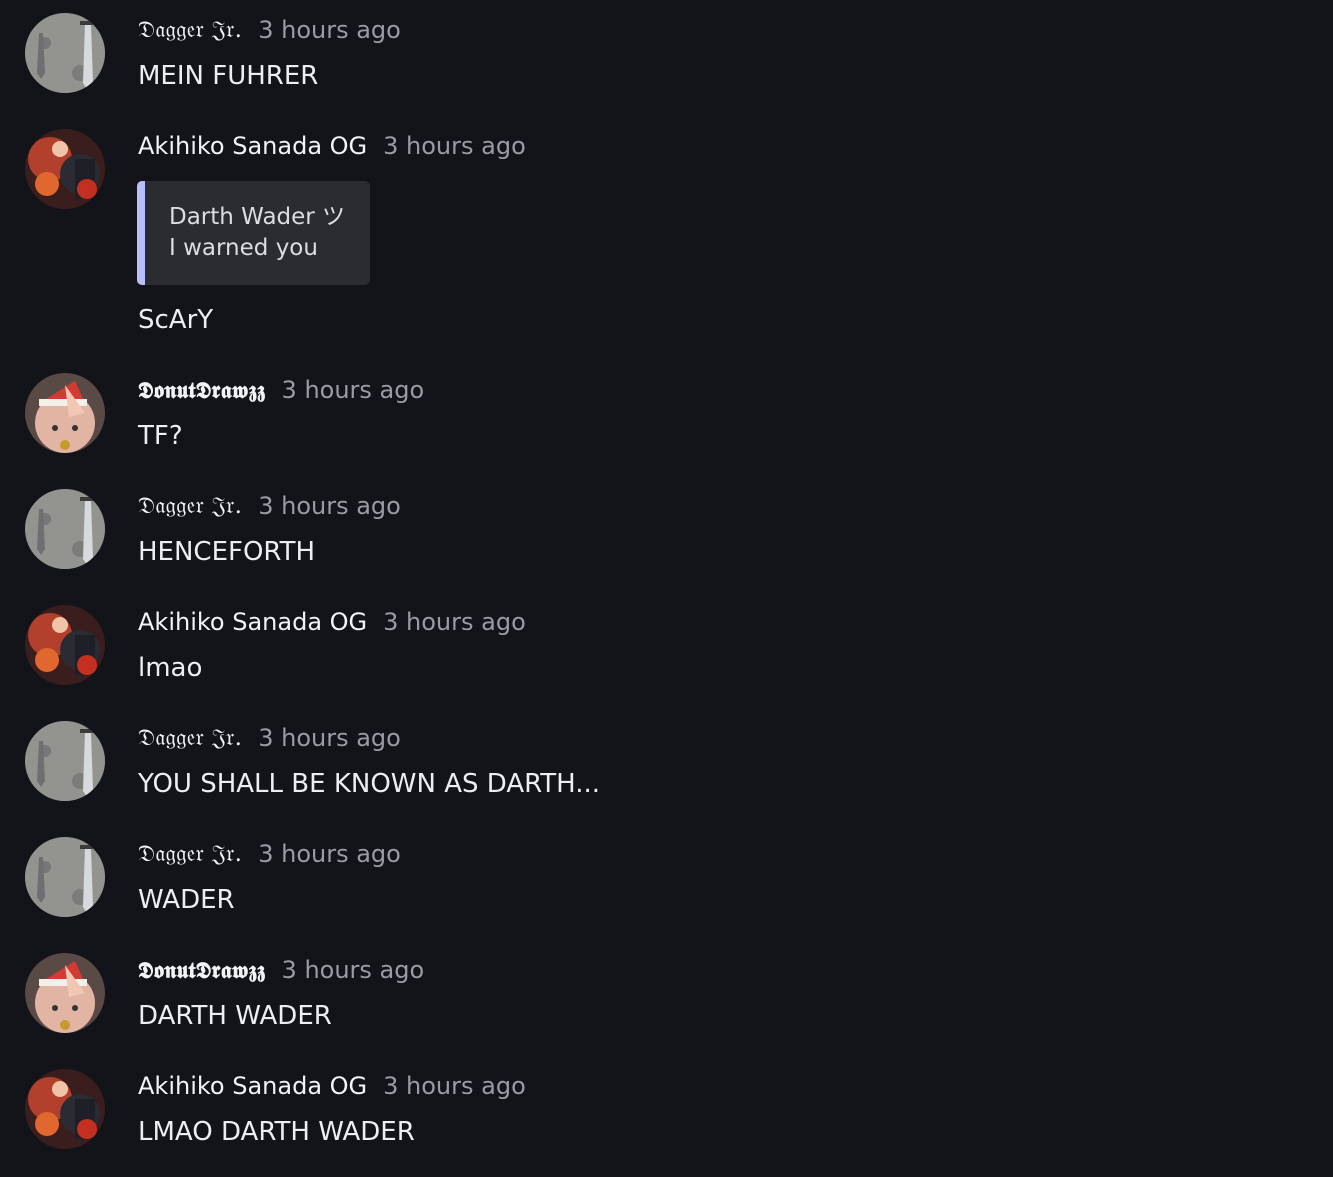  Describe the element at coordinates (141, 233) in the screenshot. I see `quote-bar` at that location.